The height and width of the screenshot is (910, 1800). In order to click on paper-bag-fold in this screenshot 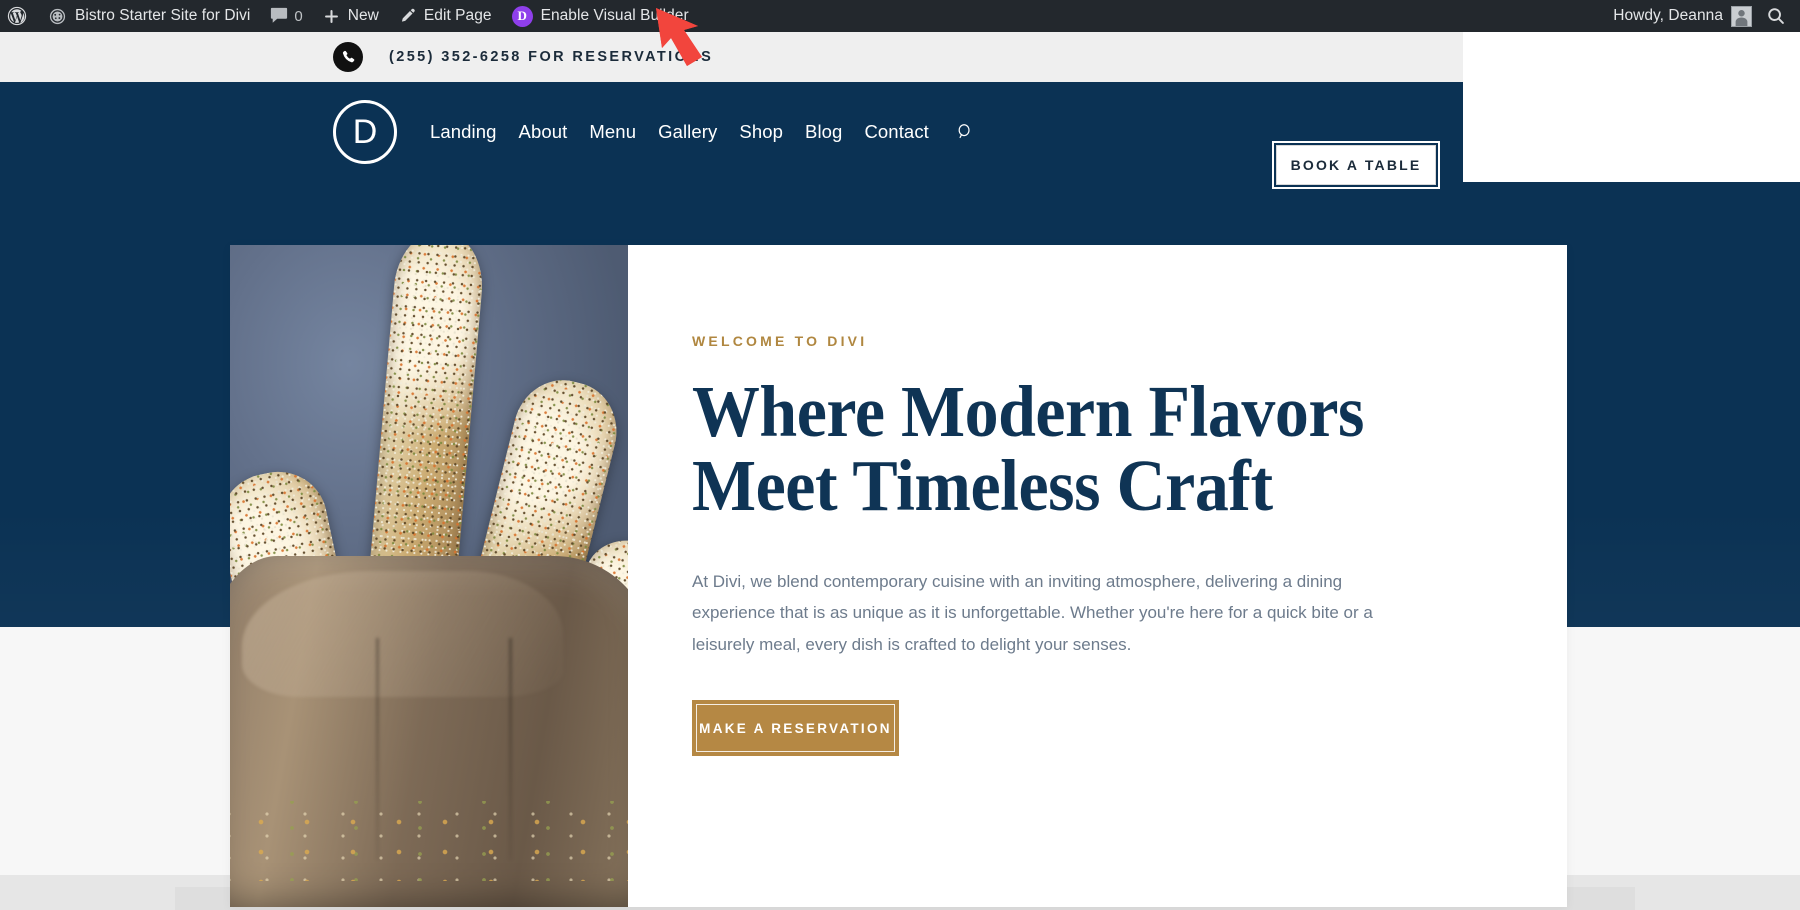, I will do `click(402, 633)`.